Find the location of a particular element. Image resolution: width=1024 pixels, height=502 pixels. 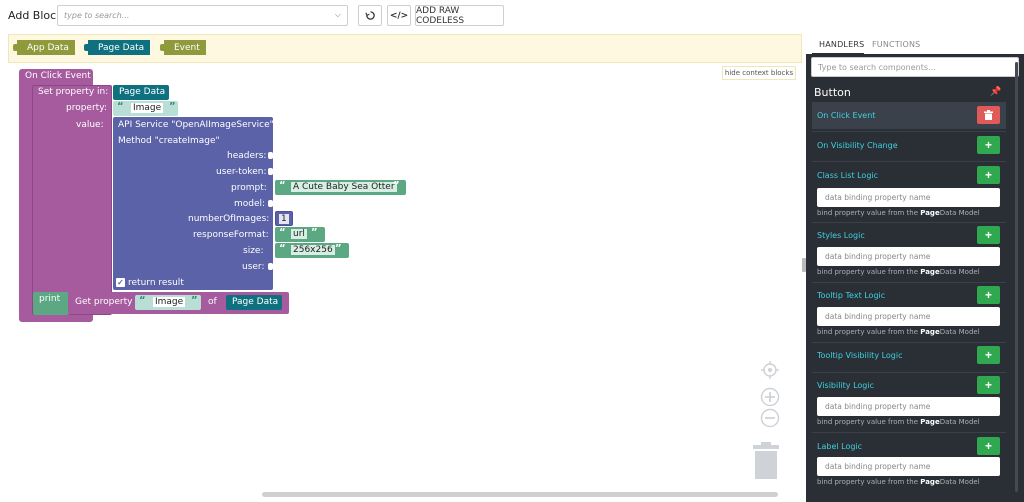

prompt-string-block: “ A Cute Baby Sea Otter ” is located at coordinates (340, 187).